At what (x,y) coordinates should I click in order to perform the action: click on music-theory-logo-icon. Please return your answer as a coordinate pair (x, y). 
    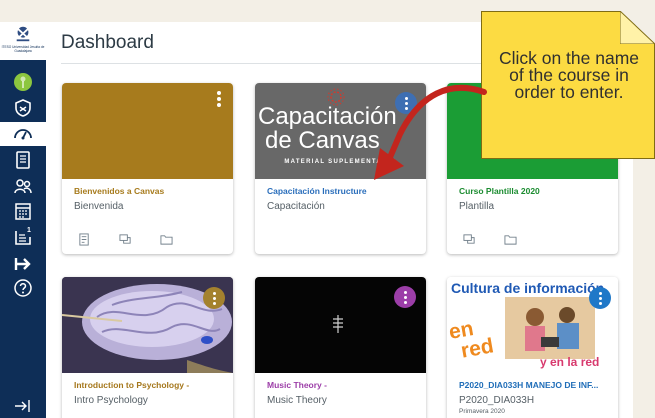
    Looking at the image, I should click on (338, 324).